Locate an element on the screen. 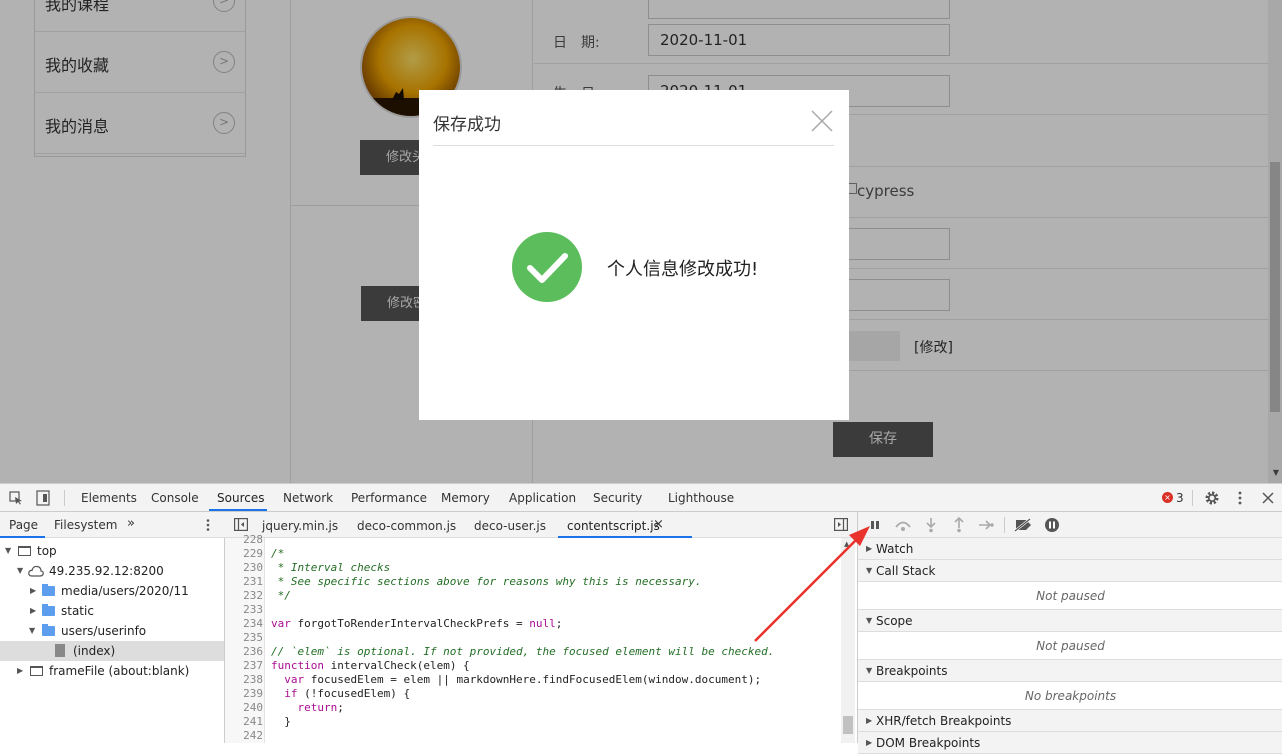 This screenshot has width=1282, height=754. tab-console: Console is located at coordinates (175, 498).